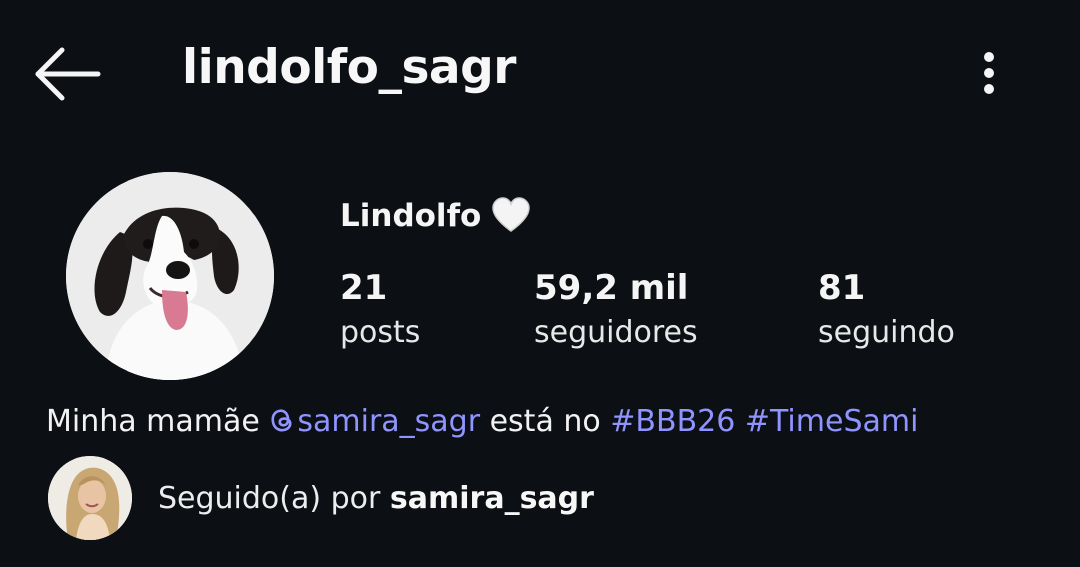 The width and height of the screenshot is (1080, 567). What do you see at coordinates (274, 498) in the screenshot?
I see `followed-by-prefix: Seguido(a) por` at bounding box center [274, 498].